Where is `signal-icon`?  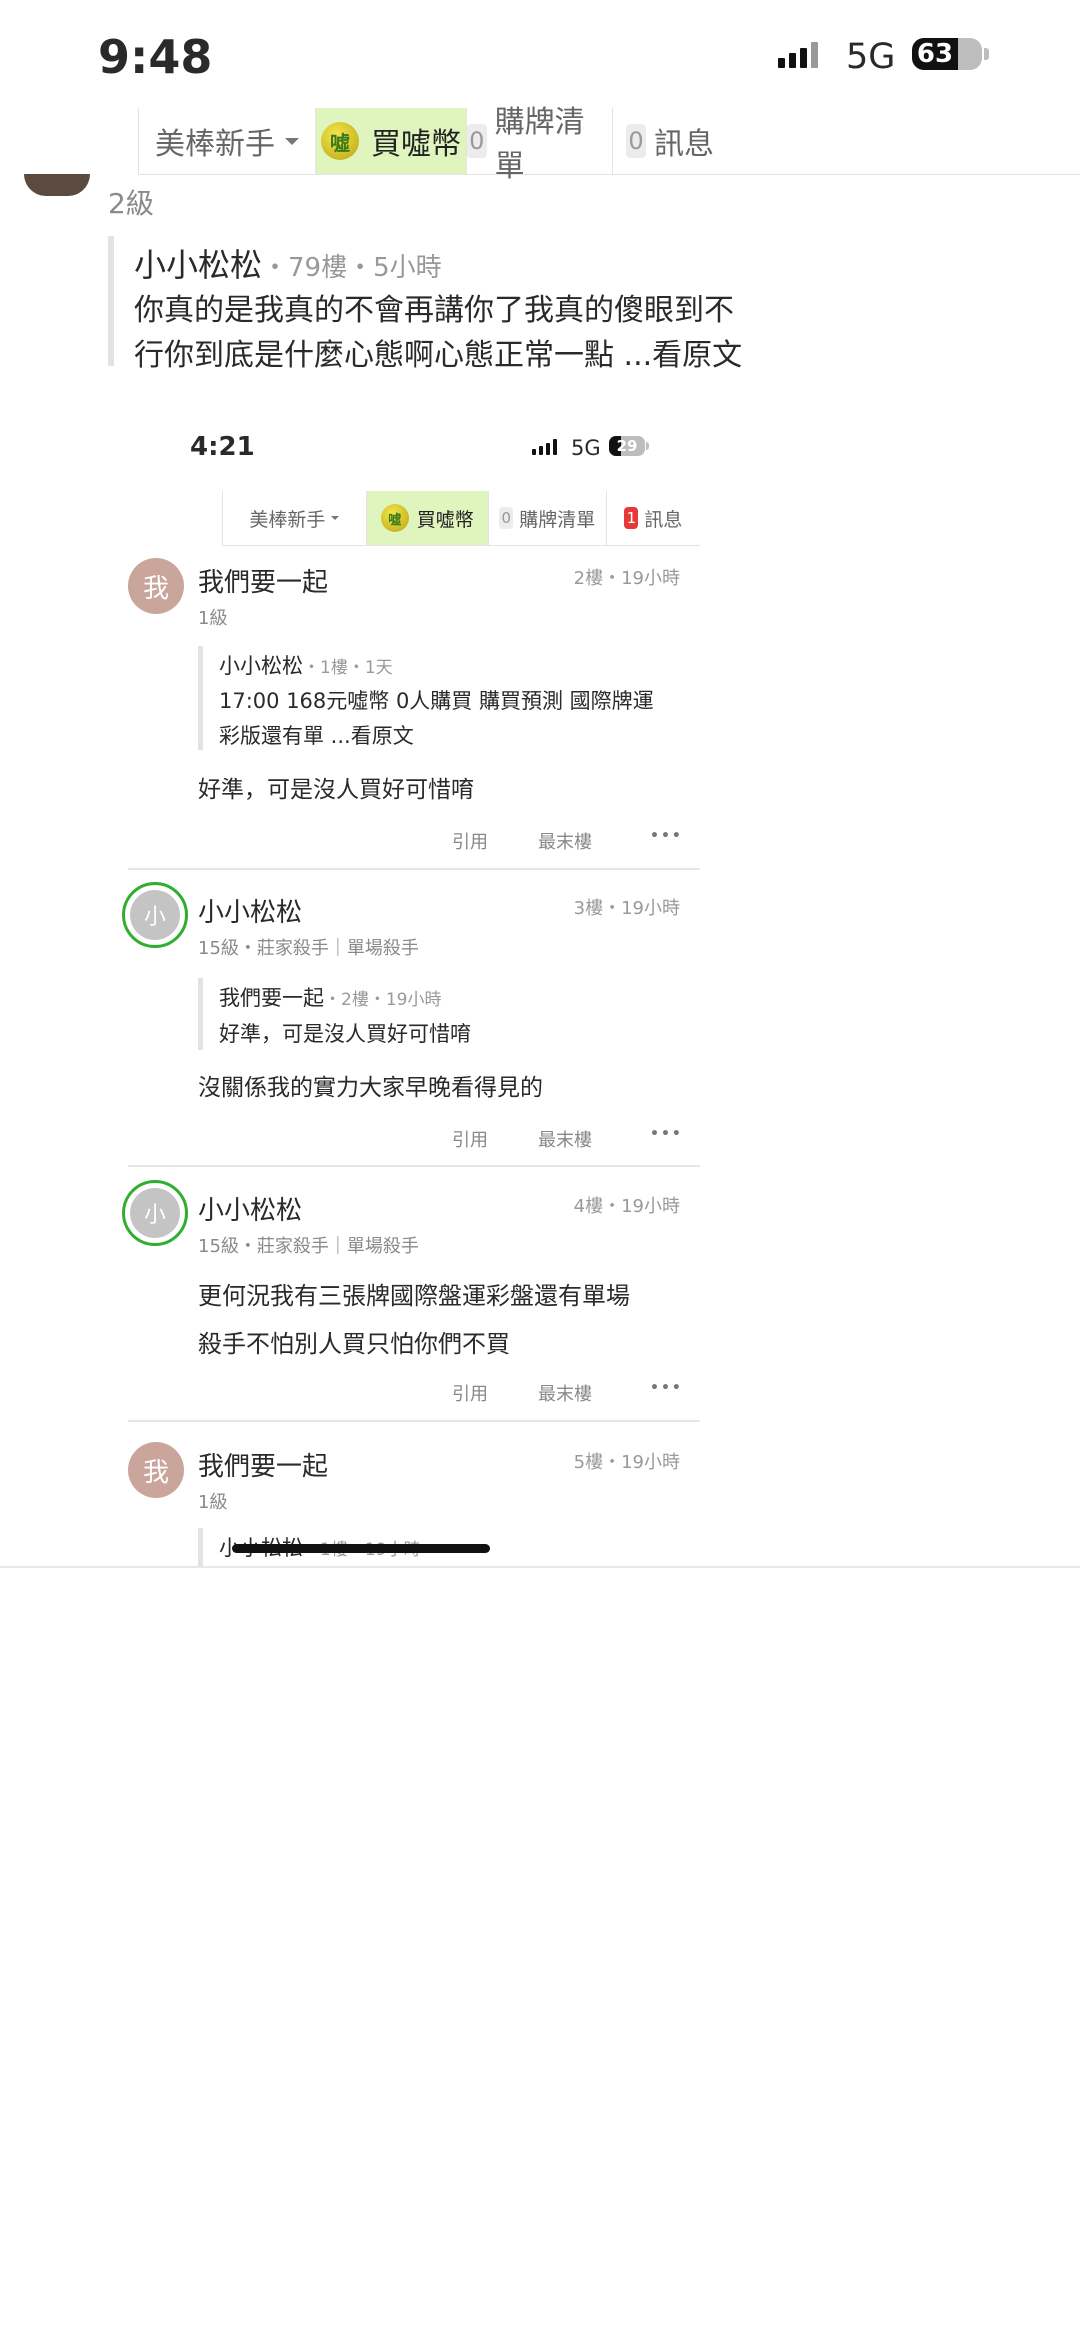 signal-icon is located at coordinates (798, 55).